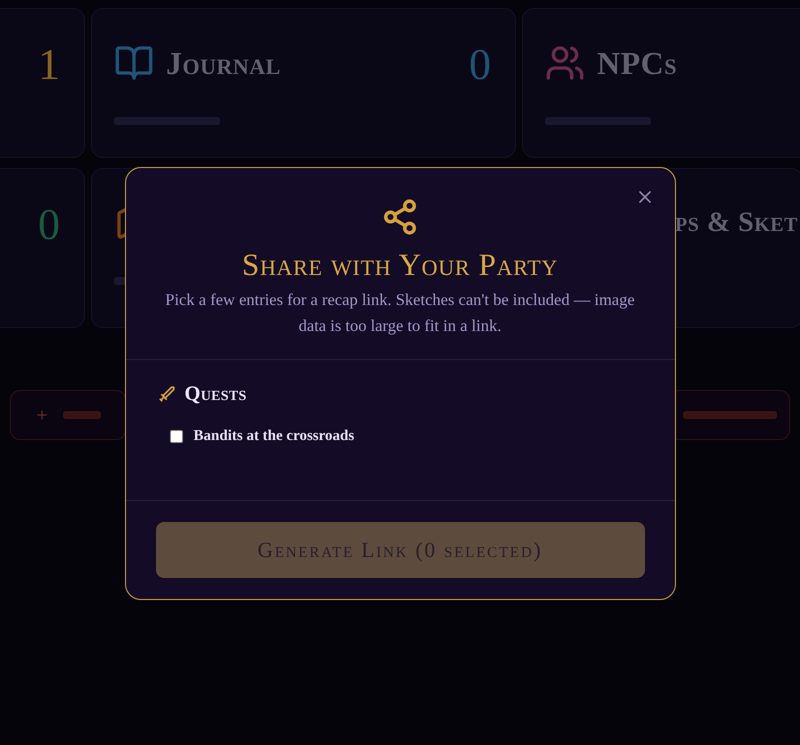  Describe the element at coordinates (637, 63) in the screenshot. I see `card-title: NPCs` at that location.